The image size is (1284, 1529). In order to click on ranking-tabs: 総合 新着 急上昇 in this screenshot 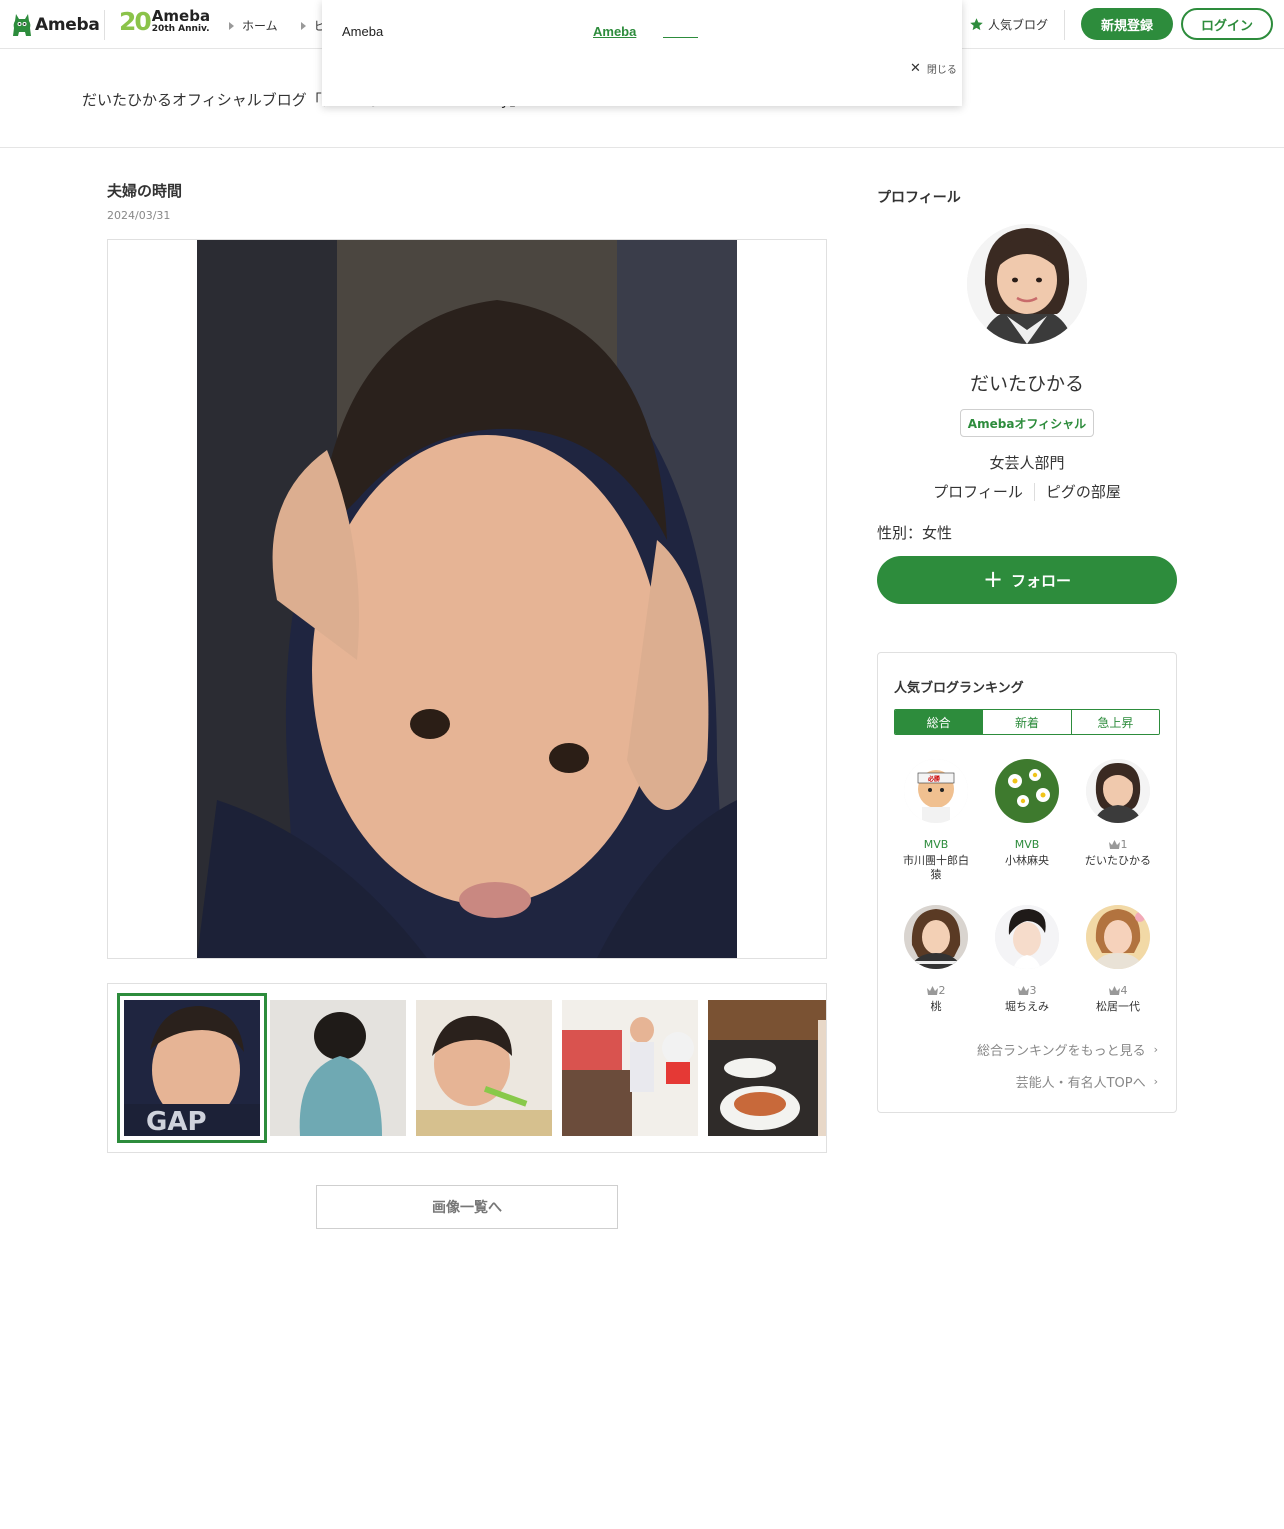, I will do `click(1027, 722)`.